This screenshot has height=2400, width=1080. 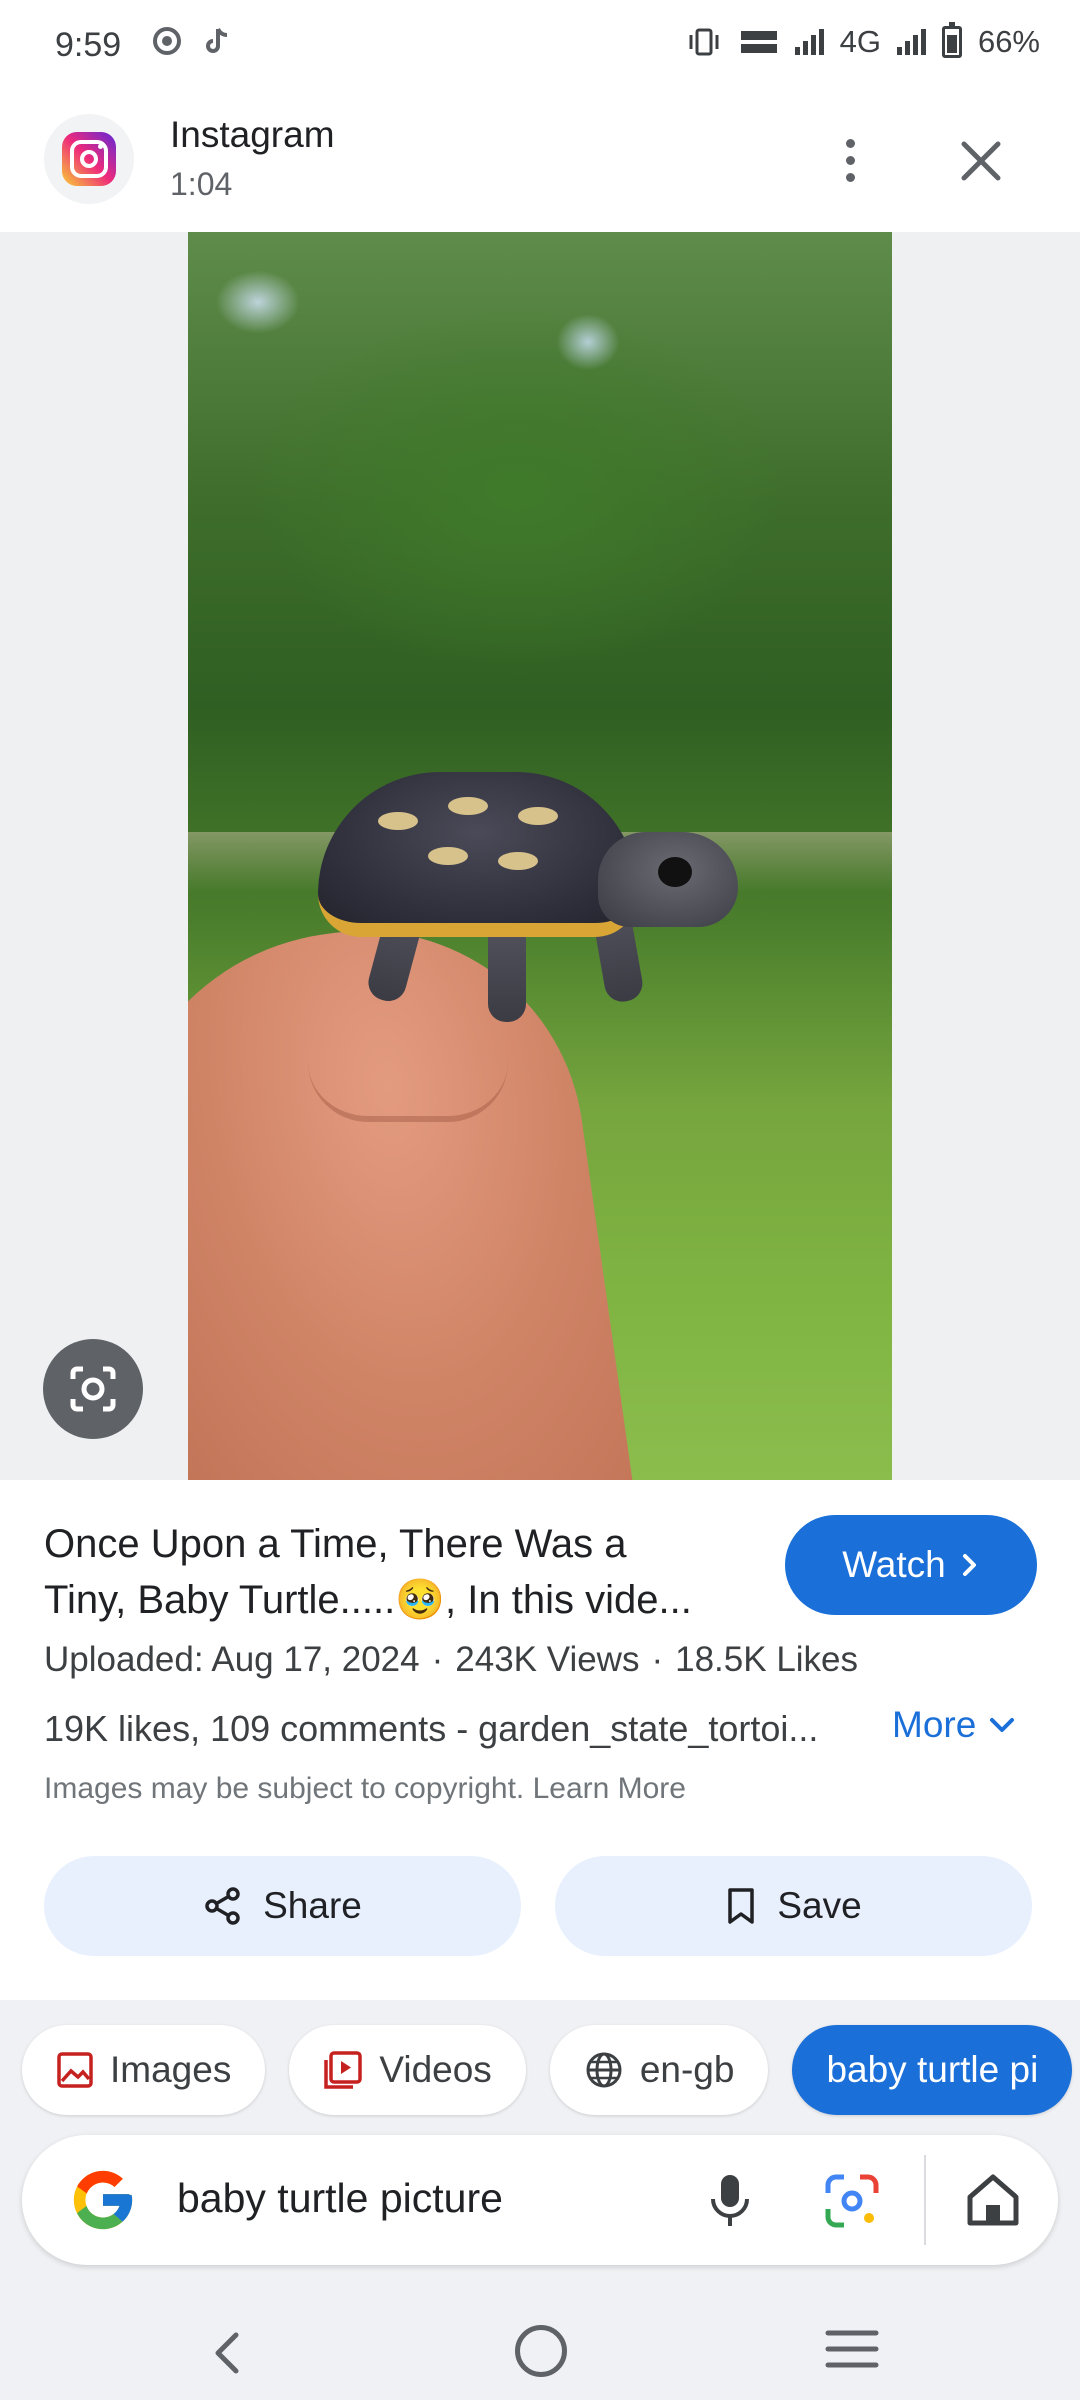 I want to click on signal-icon, so click(x=809, y=42).